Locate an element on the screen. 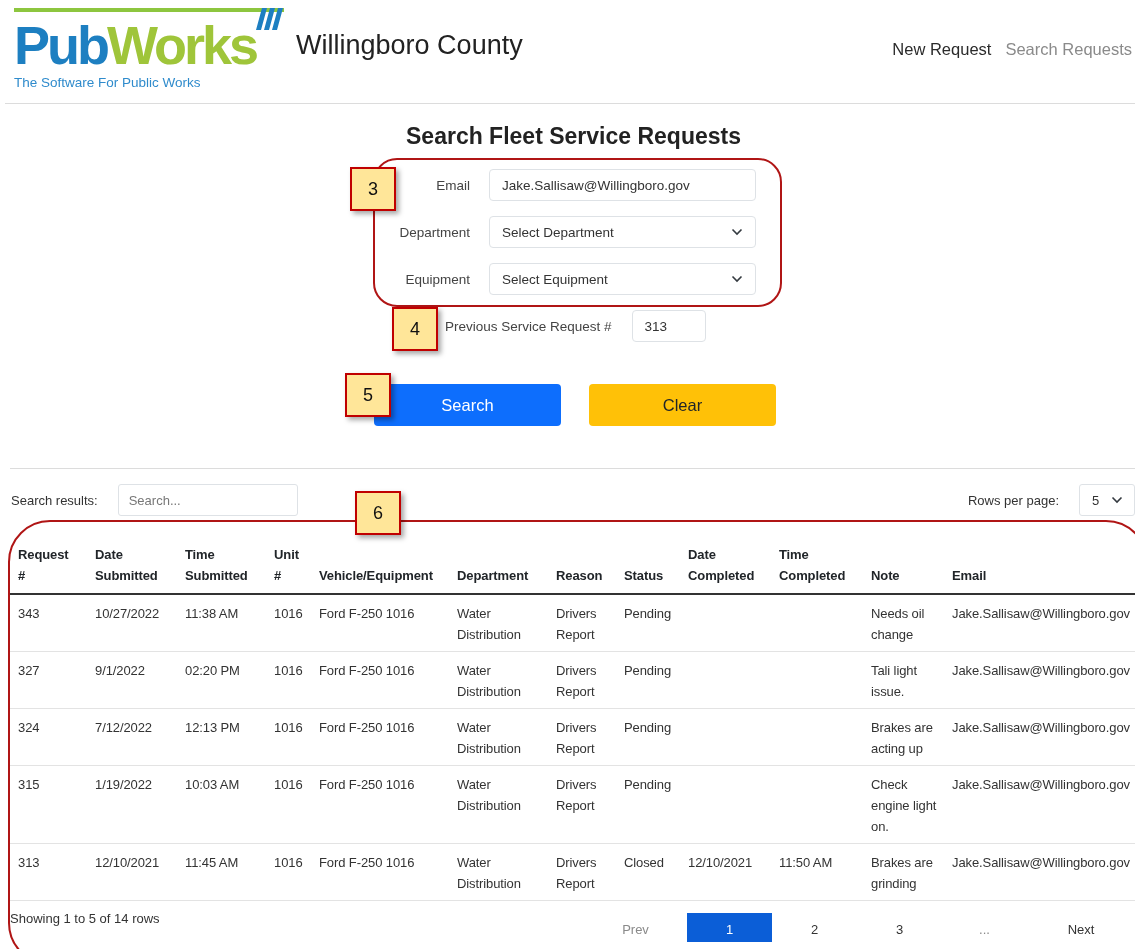 This screenshot has width=1135, height=949. column-header: Request # is located at coordinates (43, 565).